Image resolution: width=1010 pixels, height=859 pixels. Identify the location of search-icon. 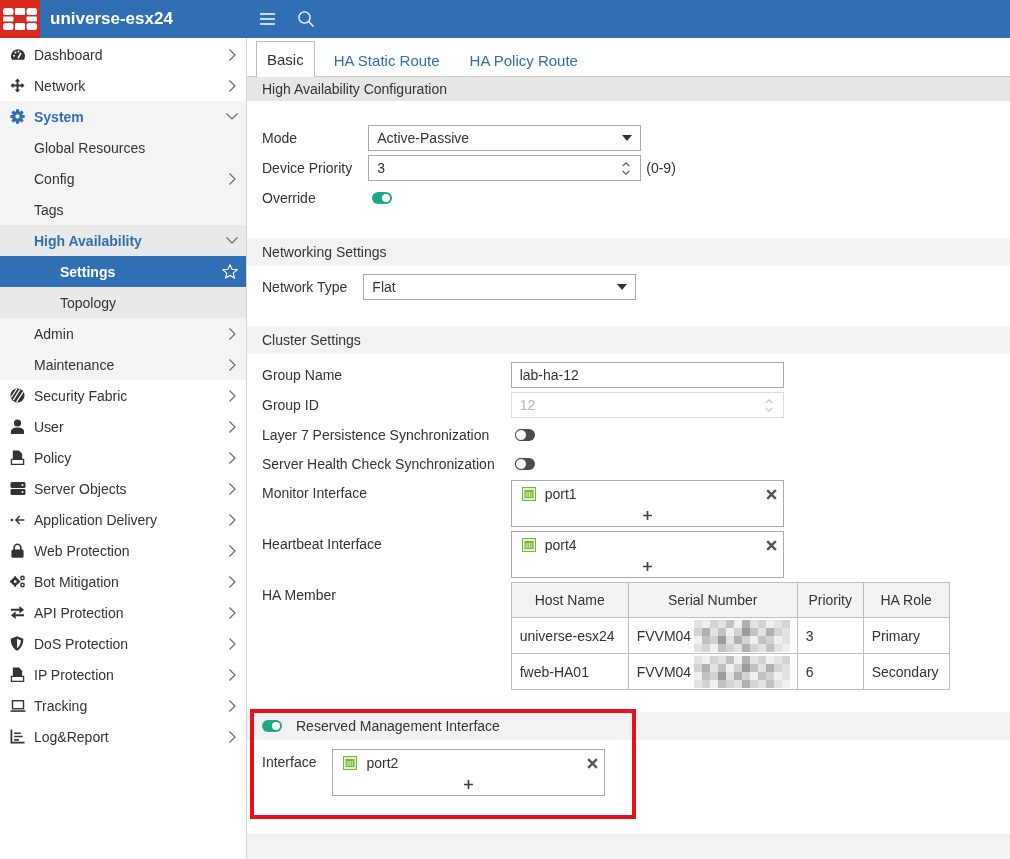
(306, 19).